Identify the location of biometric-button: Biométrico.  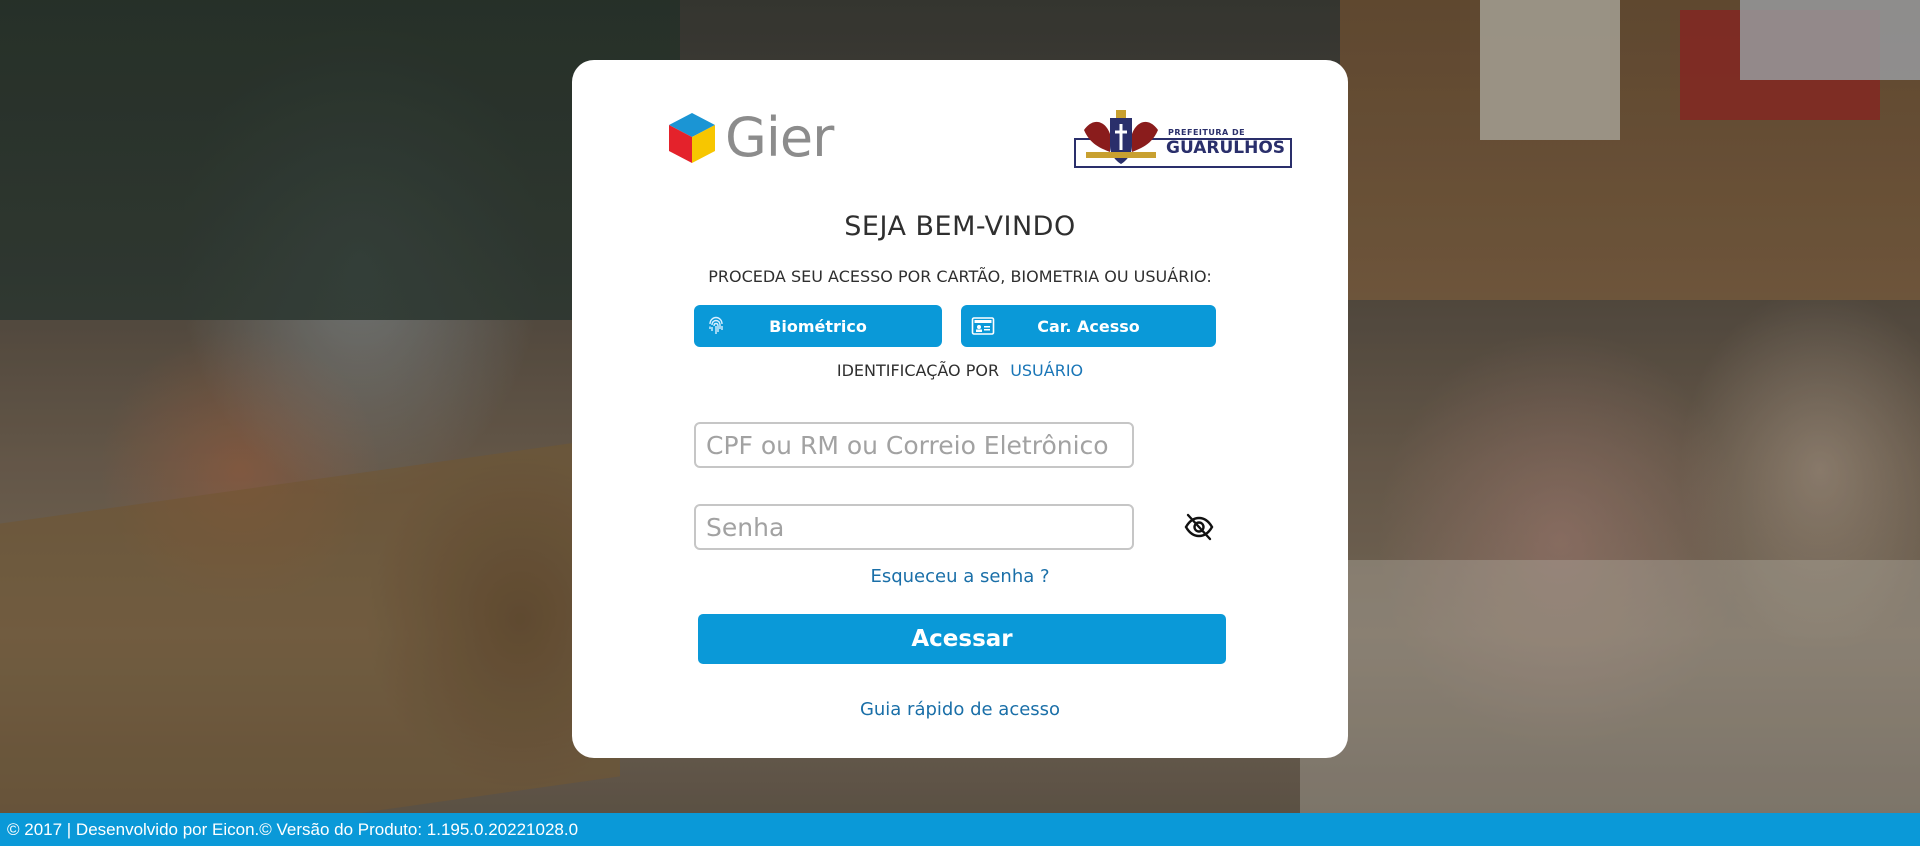
(818, 326).